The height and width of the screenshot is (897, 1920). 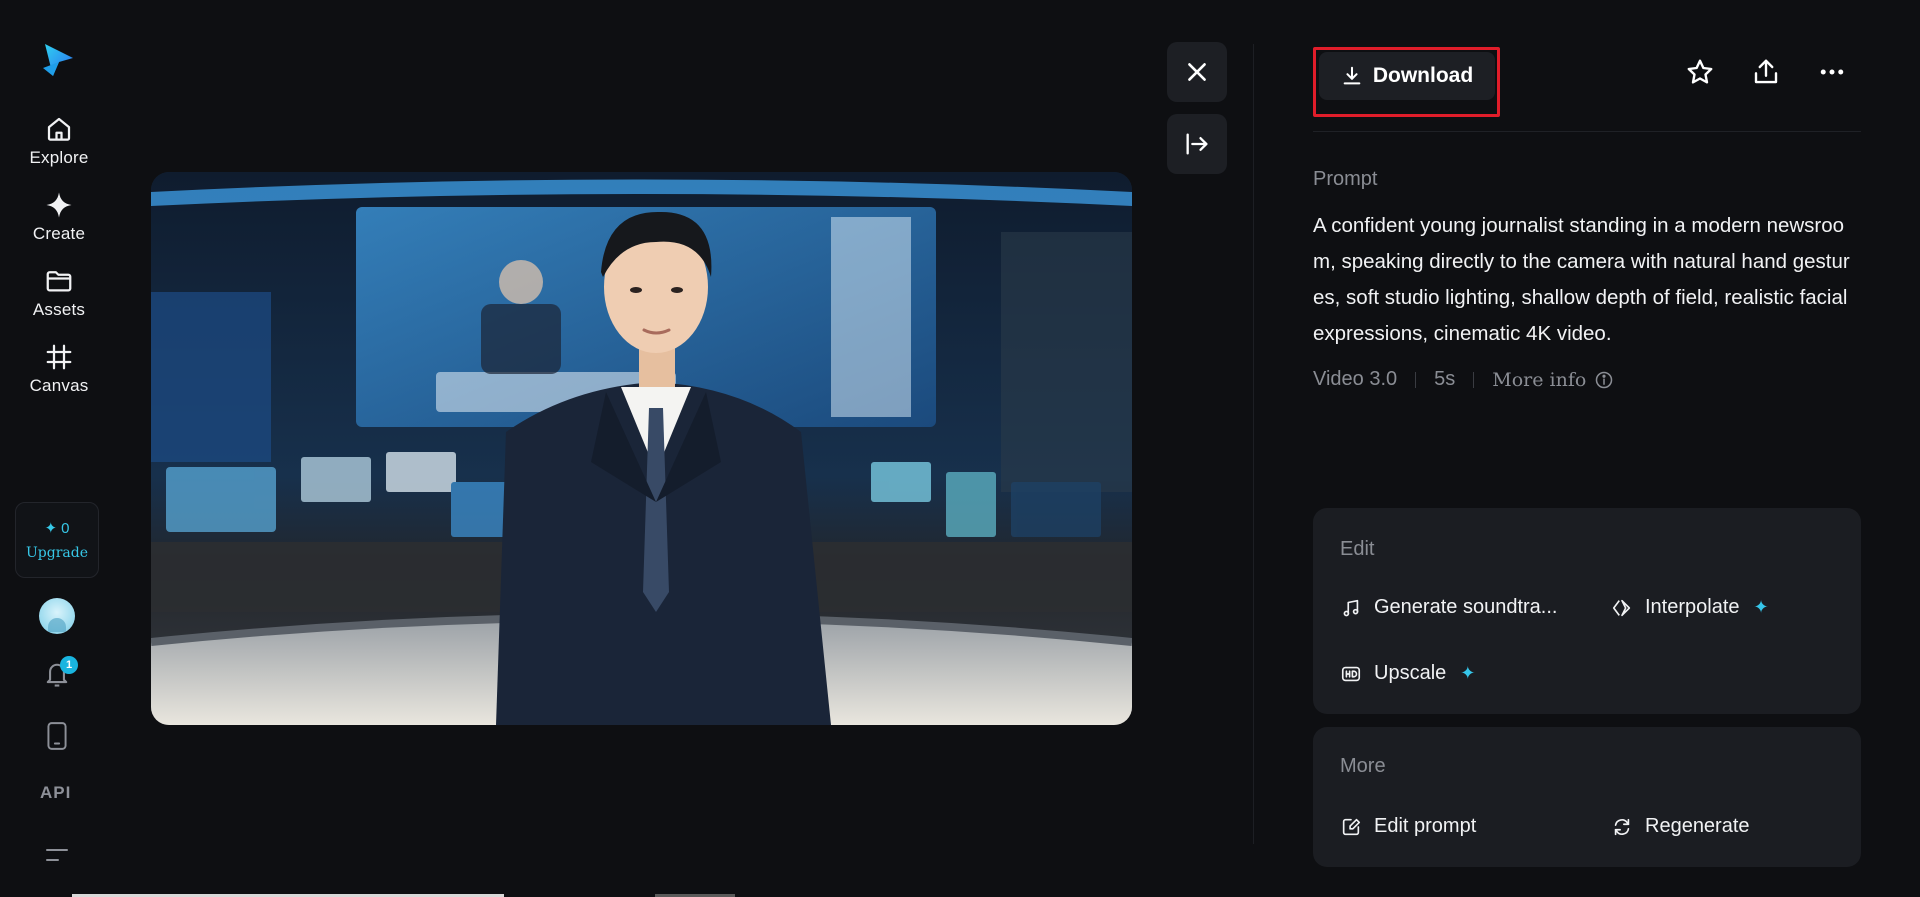 I want to click on nav-label-assets: Assets, so click(x=59, y=309).